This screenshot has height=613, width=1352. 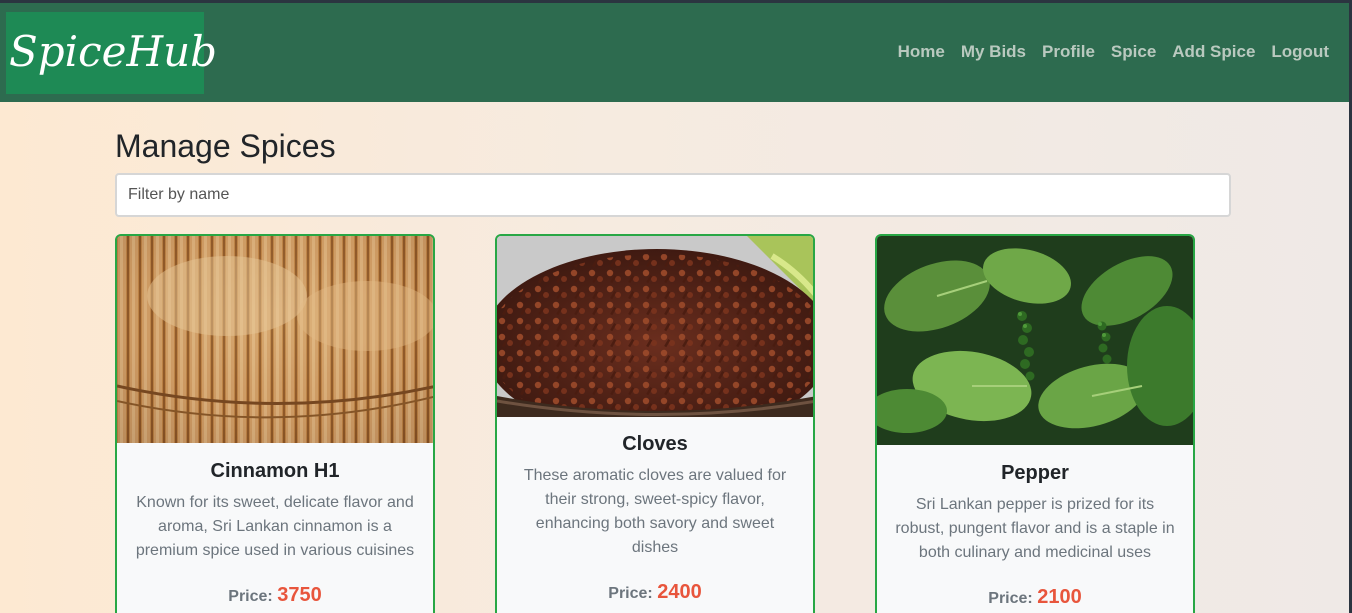 What do you see at coordinates (921, 52) in the screenshot?
I see `nav-home: Home` at bounding box center [921, 52].